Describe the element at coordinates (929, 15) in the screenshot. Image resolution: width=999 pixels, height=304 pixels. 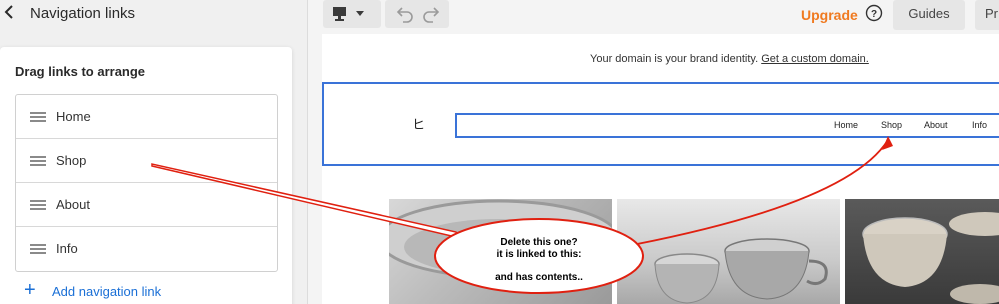
I see `guides-button: Guides` at that location.